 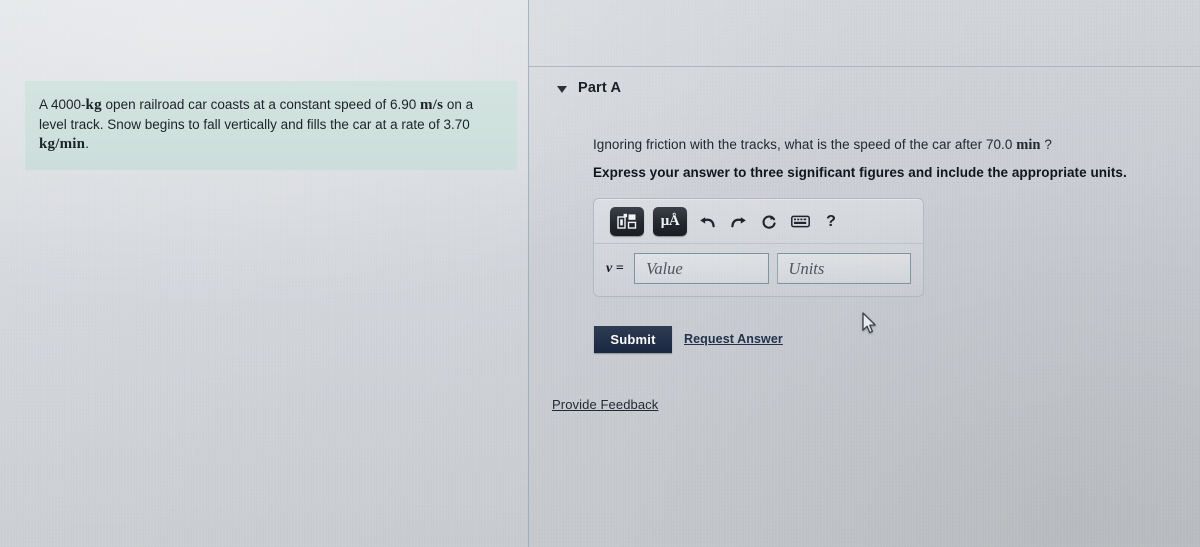 What do you see at coordinates (701, 268) in the screenshot?
I see `value-input: Value` at bounding box center [701, 268].